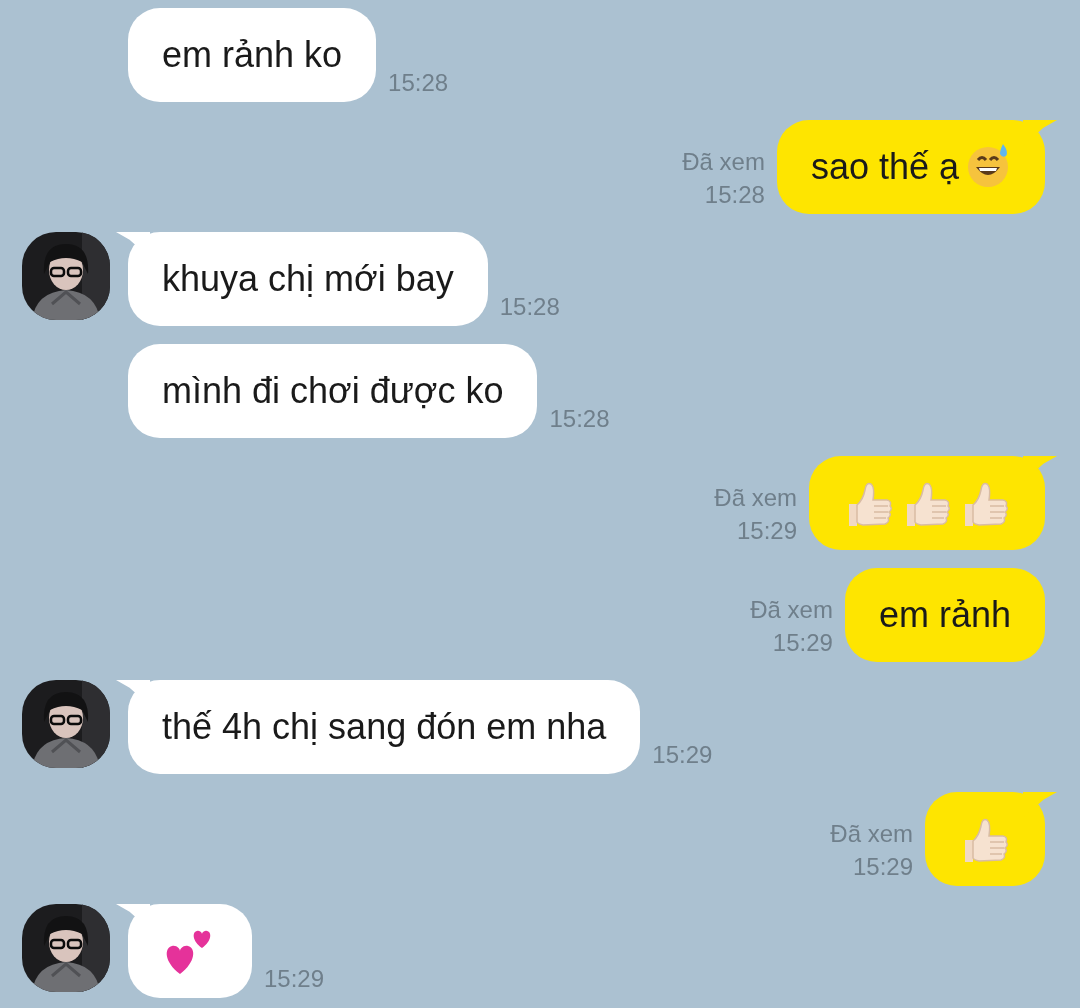 The width and height of the screenshot is (1080, 1008). I want to click on message-text: khuya chị mới bay, so click(308, 279).